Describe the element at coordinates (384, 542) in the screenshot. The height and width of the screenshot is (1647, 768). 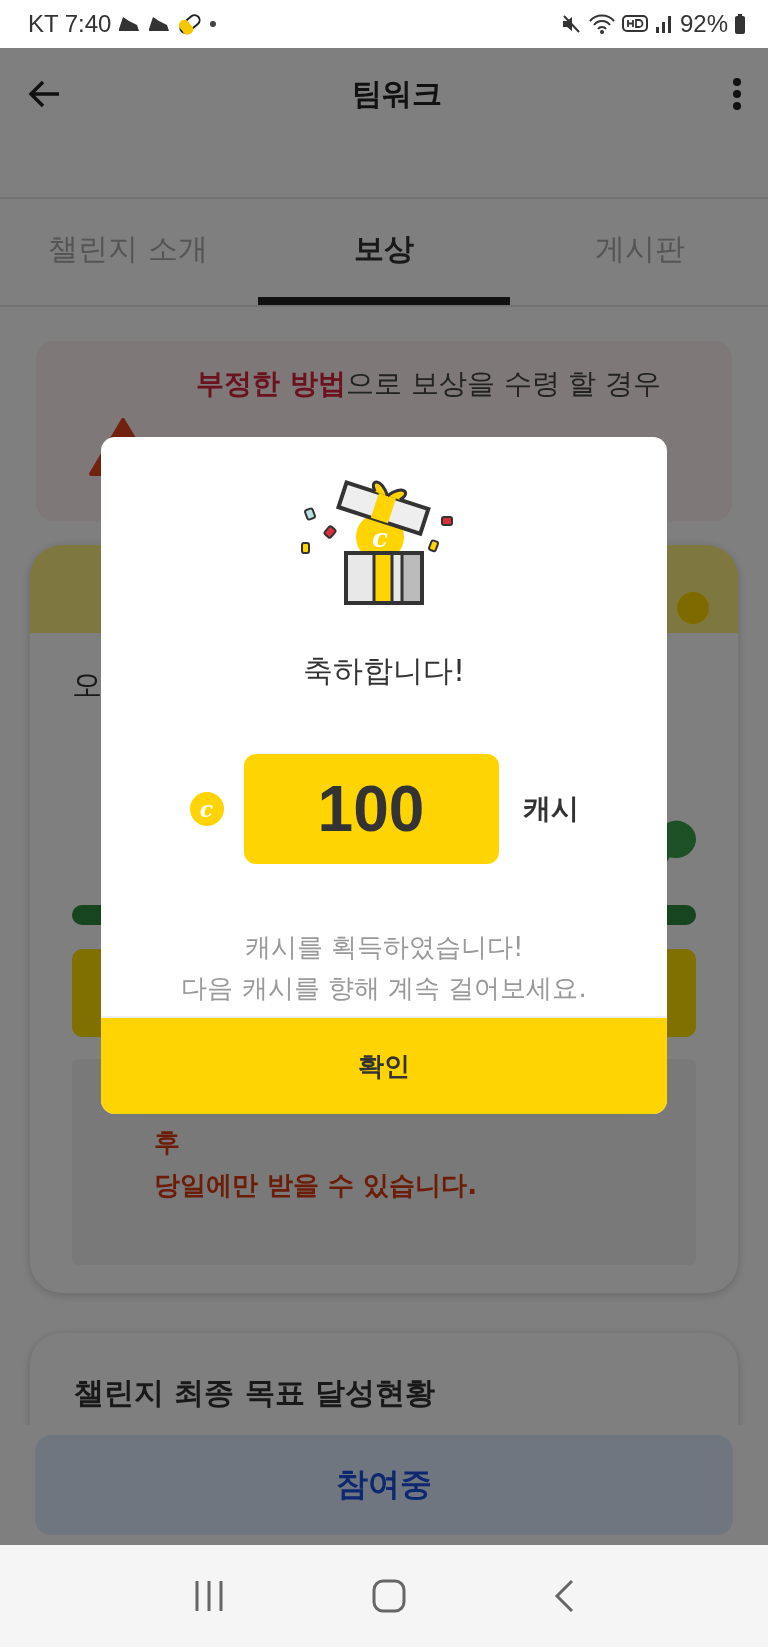
I see `gift-drawing: c` at that location.